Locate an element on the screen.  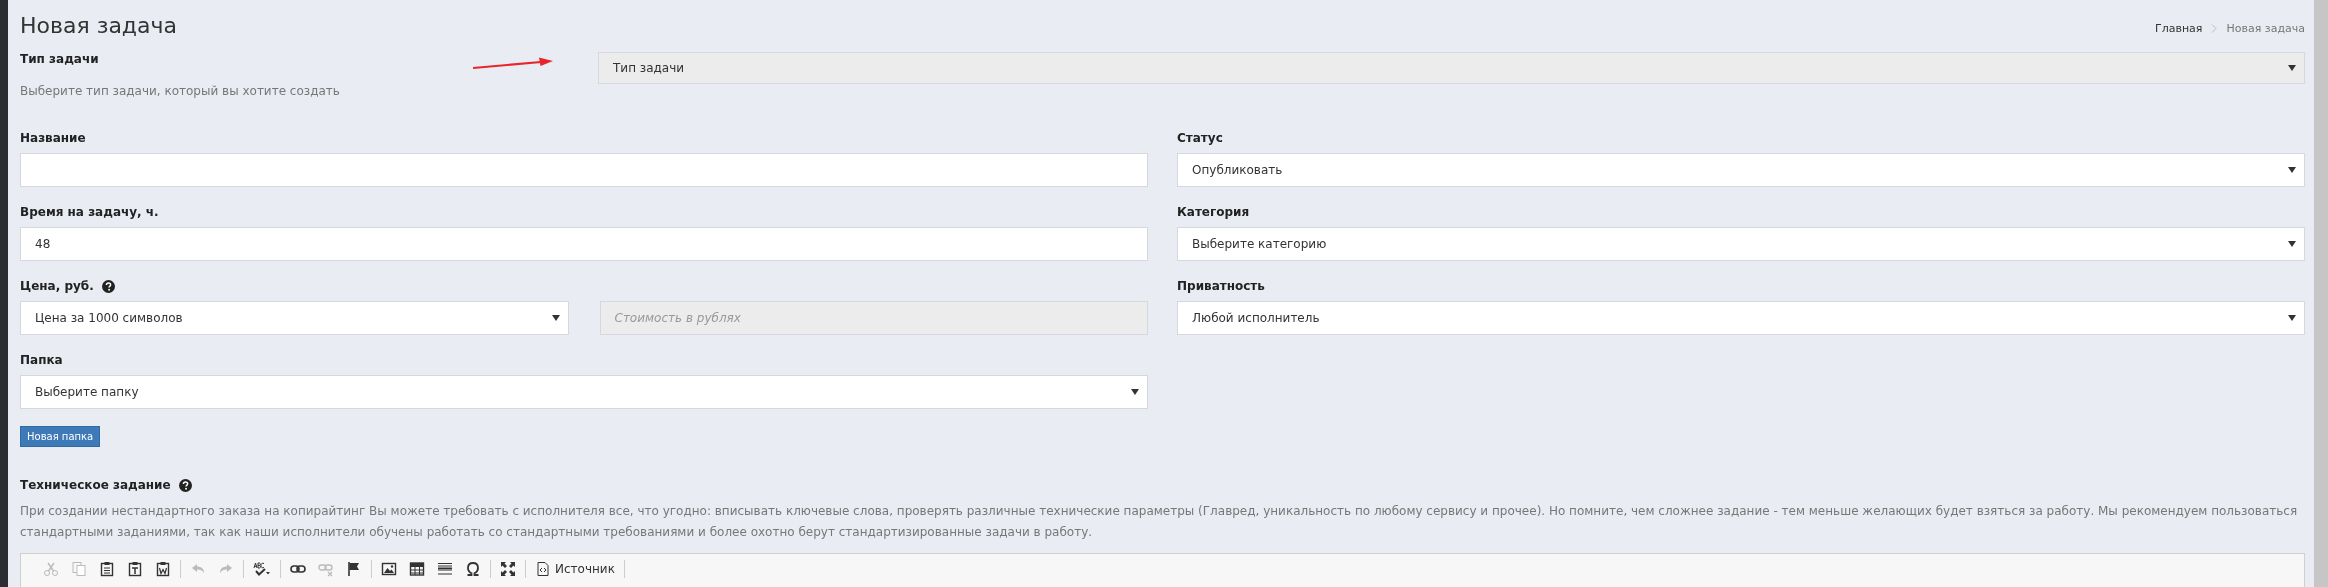
field-label: Название is located at coordinates (53, 138).